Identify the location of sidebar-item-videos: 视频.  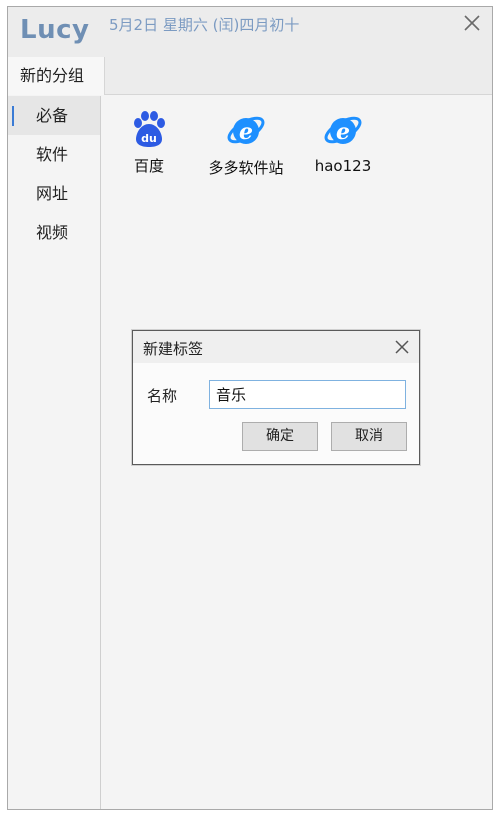
(54, 232).